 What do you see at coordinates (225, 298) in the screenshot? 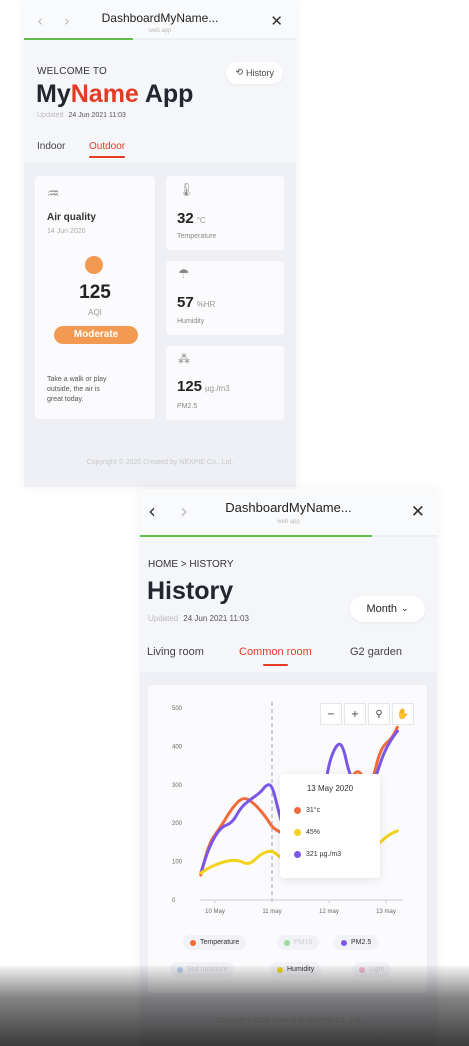
I see `humidity-card: ☂ 57 %HR Humidity` at bounding box center [225, 298].